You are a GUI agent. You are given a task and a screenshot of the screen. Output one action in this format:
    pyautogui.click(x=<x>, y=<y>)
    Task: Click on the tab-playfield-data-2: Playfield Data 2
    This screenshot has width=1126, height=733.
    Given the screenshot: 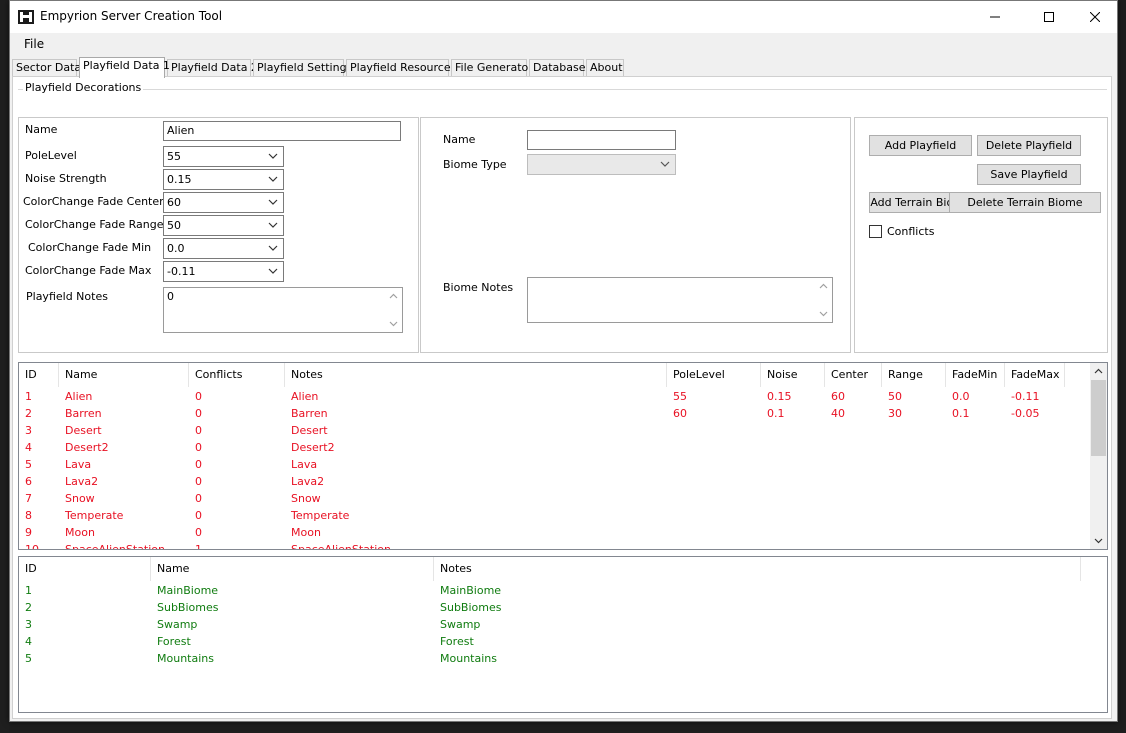 What is the action you would take?
    pyautogui.click(x=212, y=68)
    